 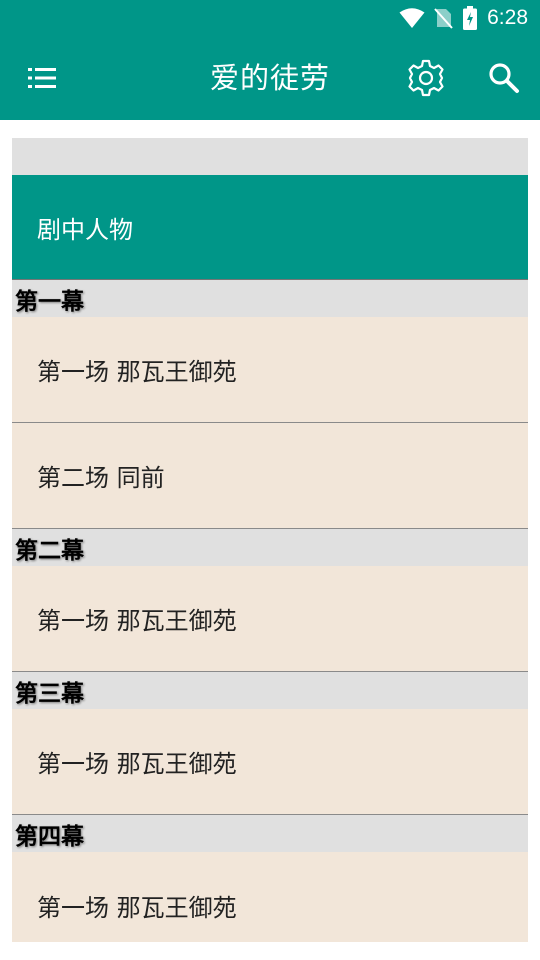 I want to click on act-header: 第二幕, so click(x=270, y=547).